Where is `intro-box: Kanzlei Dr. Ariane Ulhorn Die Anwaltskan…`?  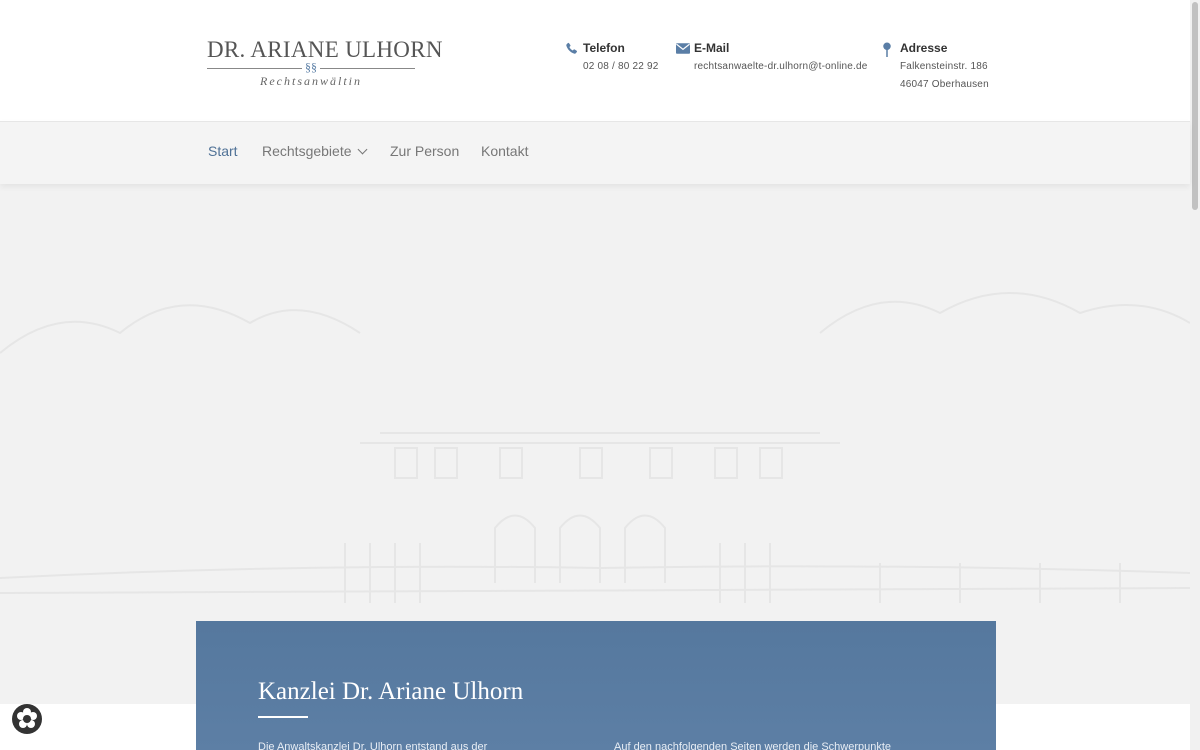 intro-box: Kanzlei Dr. Ariane Ulhorn Die Anwaltskan… is located at coordinates (596, 685).